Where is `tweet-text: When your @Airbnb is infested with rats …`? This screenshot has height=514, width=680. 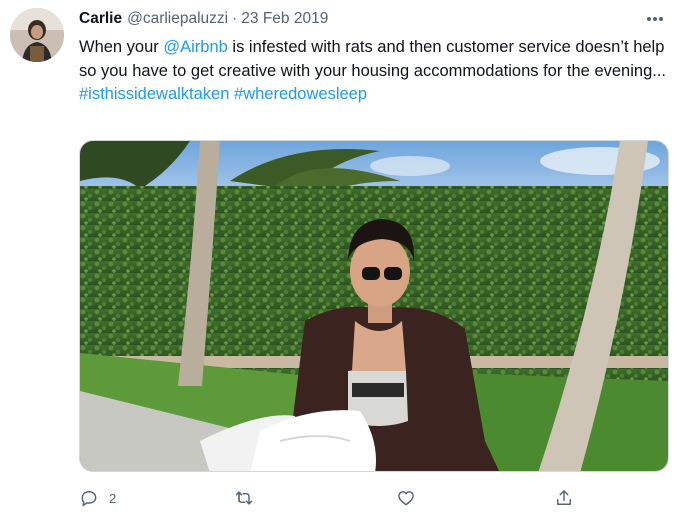
tweet-text: When your @Airbnb is infested with rats … is located at coordinates (375, 71).